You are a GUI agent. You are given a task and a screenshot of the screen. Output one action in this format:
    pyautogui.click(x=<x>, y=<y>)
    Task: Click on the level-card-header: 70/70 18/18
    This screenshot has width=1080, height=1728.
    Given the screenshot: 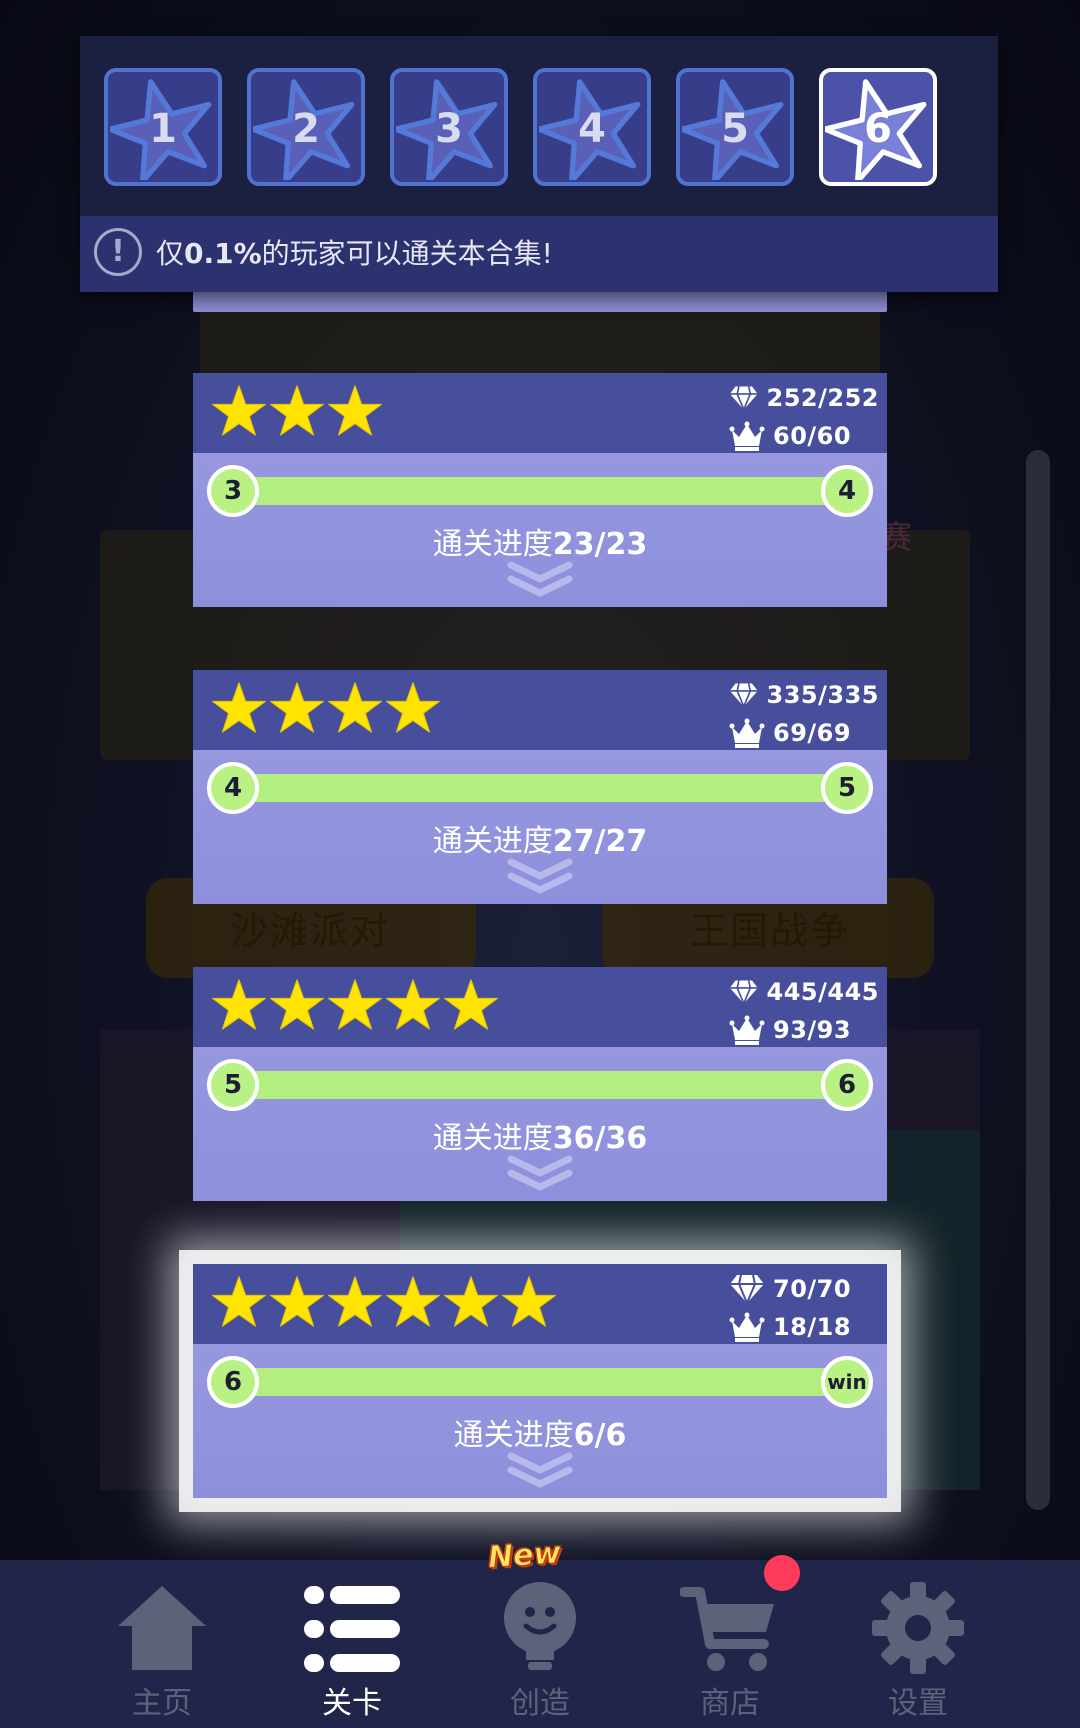 What is the action you would take?
    pyautogui.click(x=540, y=1304)
    